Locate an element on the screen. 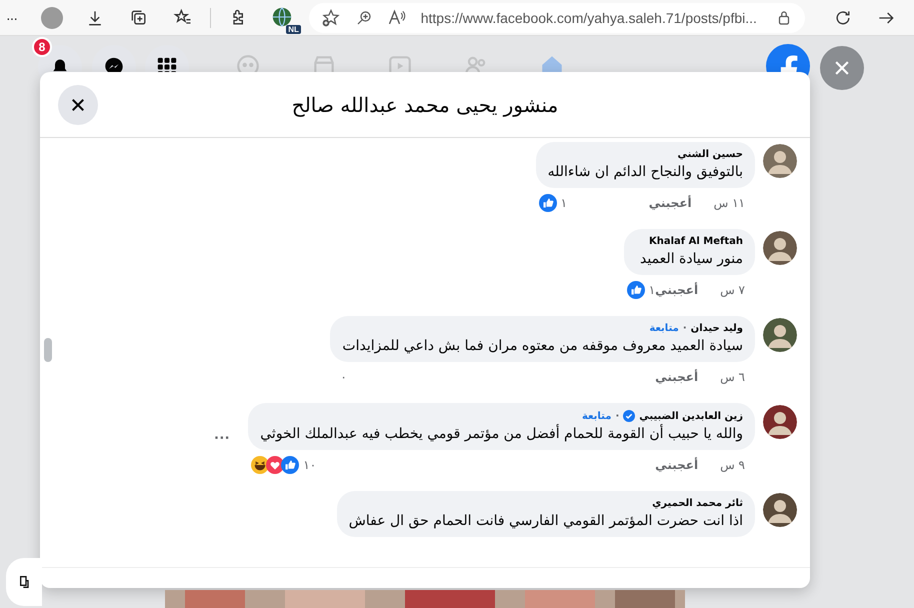 This screenshot has height=608, width=914. dialog-title: منشور يحيى محمد عبدالله صالح is located at coordinates (425, 104).